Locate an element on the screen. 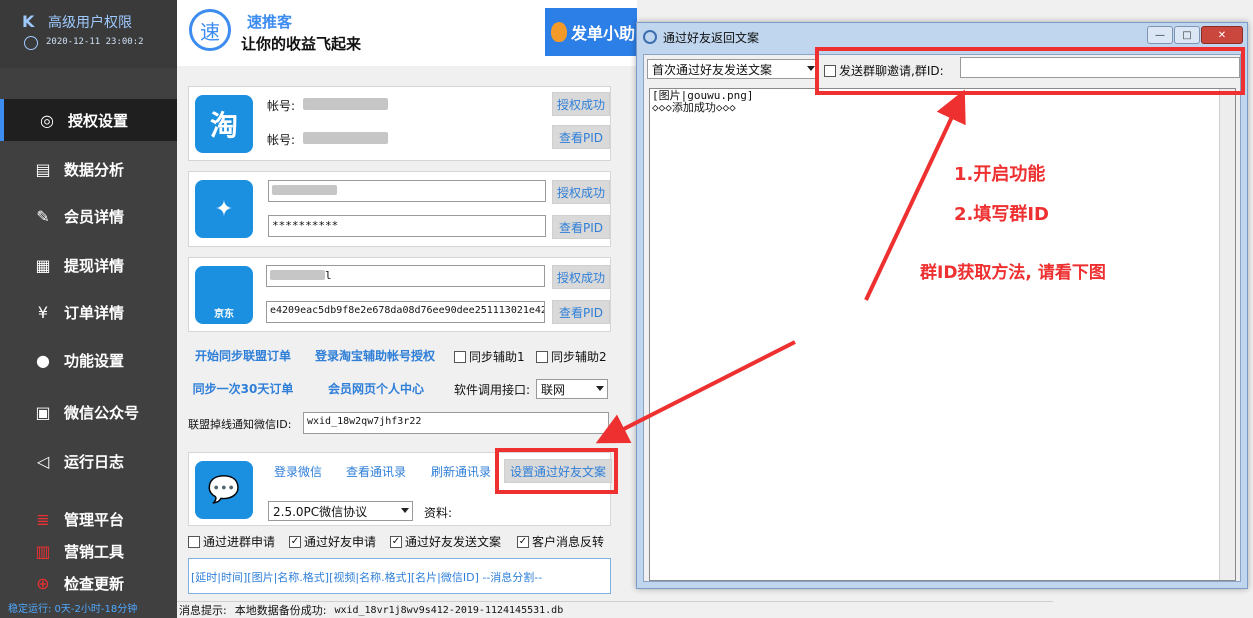  sidebar-item-label: 管理平台 is located at coordinates (94, 519).